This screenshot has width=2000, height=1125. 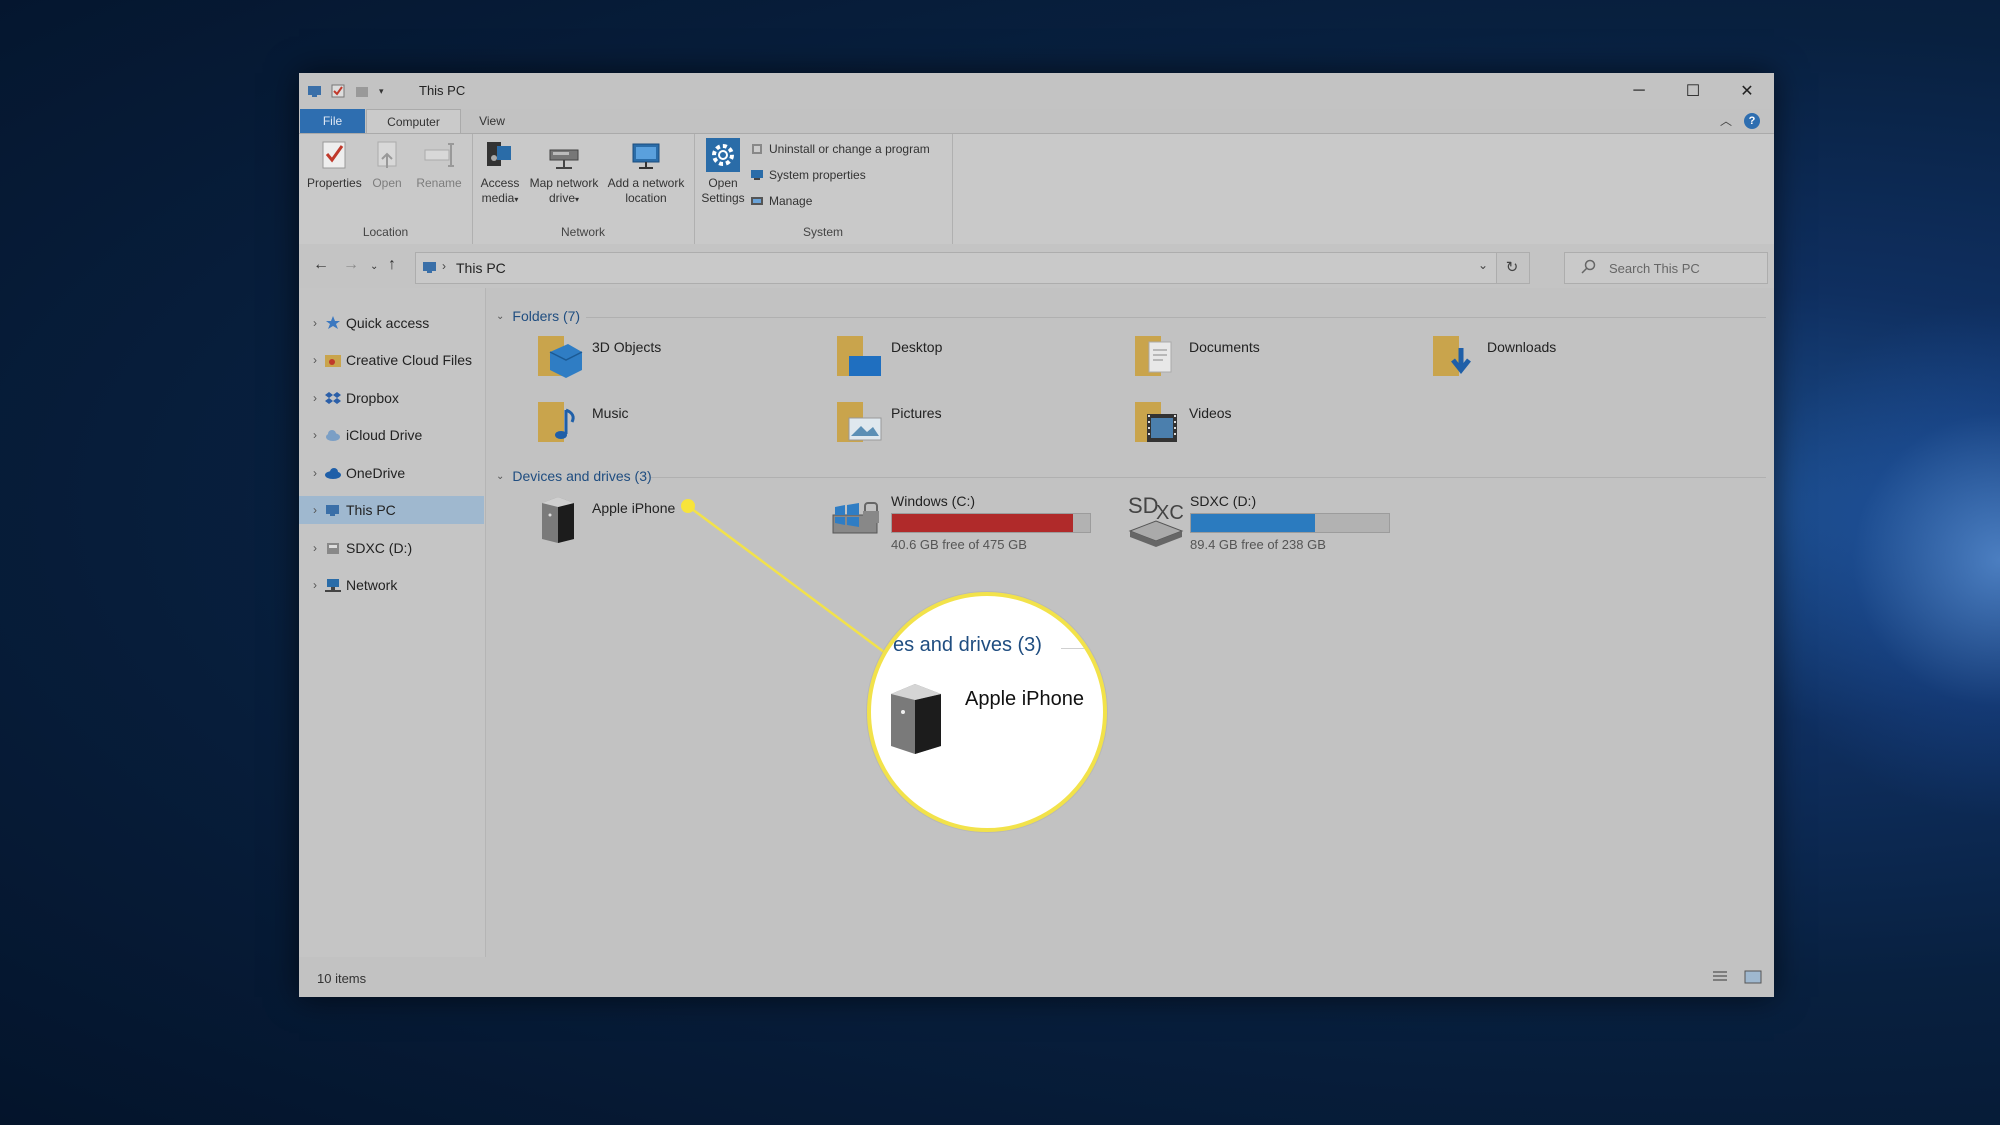 What do you see at coordinates (388, 323) in the screenshot?
I see `sidebar-item-label: Quick access` at bounding box center [388, 323].